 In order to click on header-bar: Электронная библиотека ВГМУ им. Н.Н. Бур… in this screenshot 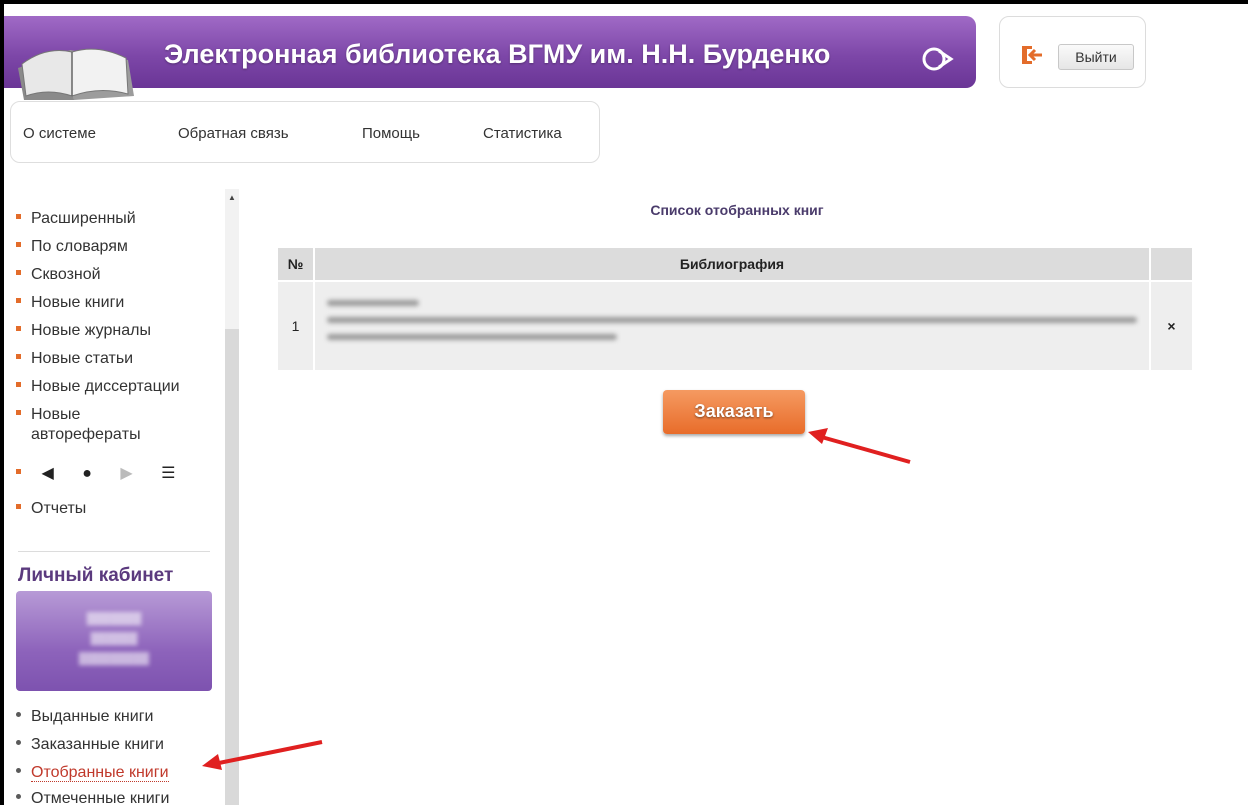, I will do `click(490, 58)`.